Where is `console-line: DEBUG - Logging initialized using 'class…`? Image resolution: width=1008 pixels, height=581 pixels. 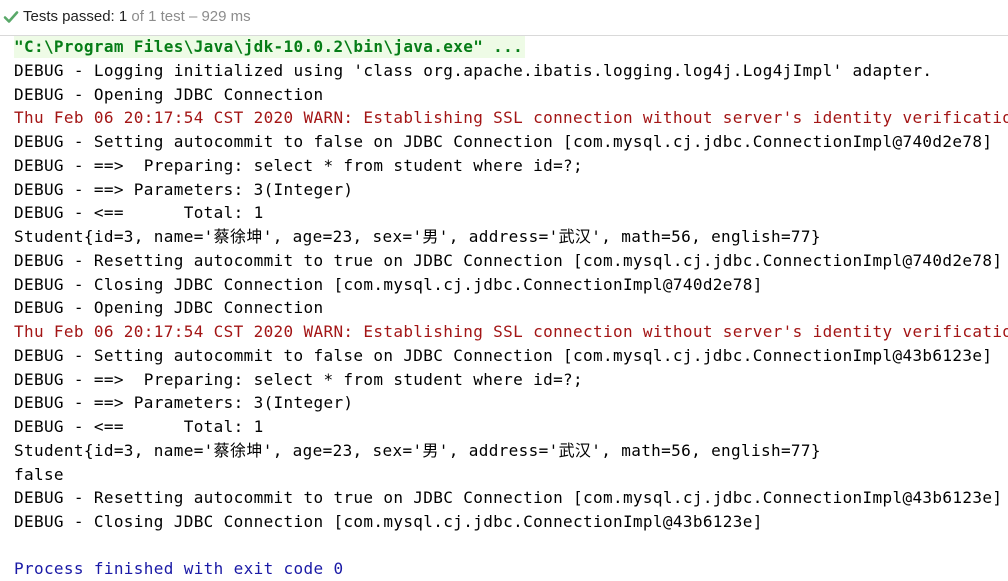 console-line: DEBUG - Logging initialized using 'class… is located at coordinates (473, 70).